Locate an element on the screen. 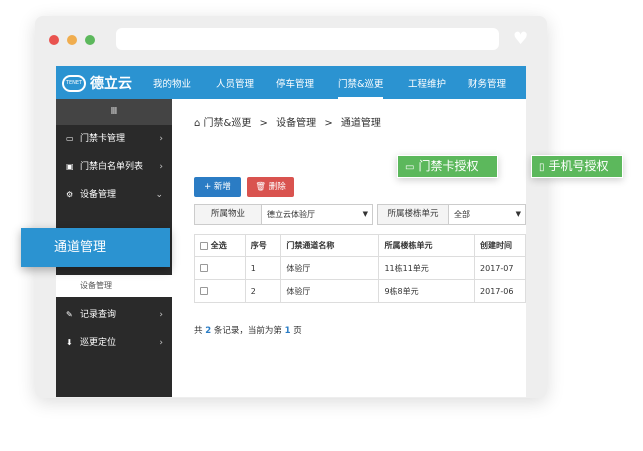 The width and height of the screenshot is (643, 451). unit-select: 全部 ▼ is located at coordinates (487, 214).